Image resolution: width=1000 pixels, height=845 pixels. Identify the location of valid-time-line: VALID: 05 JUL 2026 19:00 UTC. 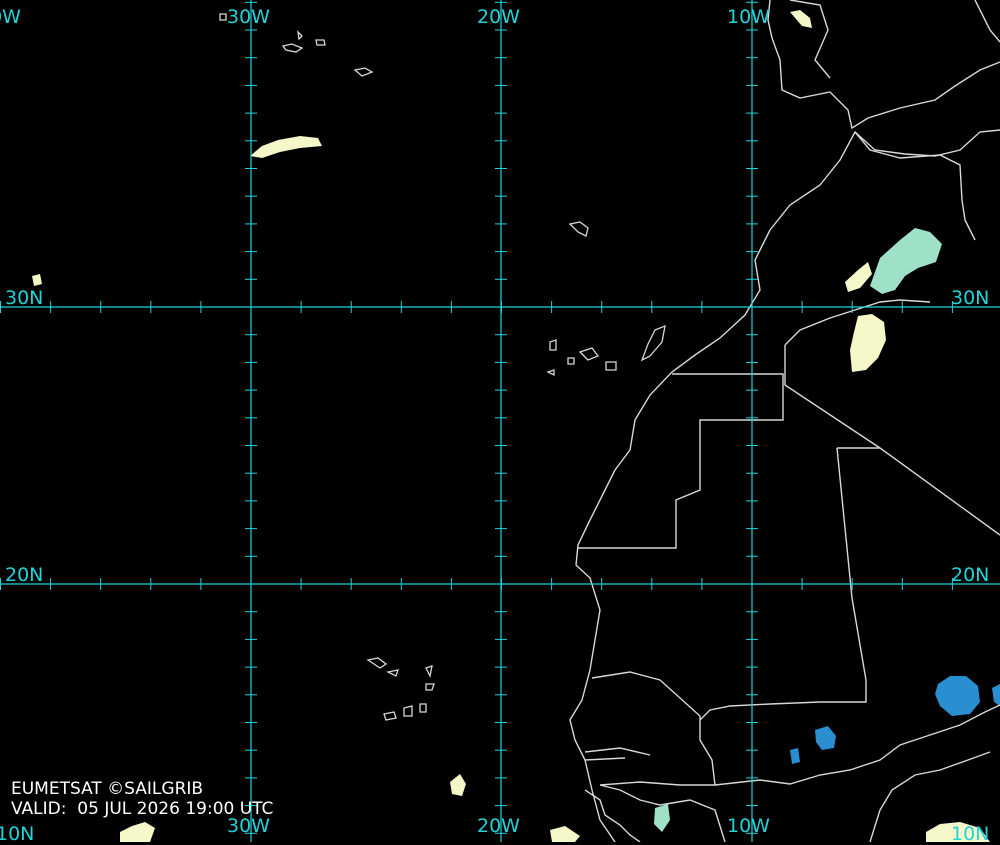
(142, 809).